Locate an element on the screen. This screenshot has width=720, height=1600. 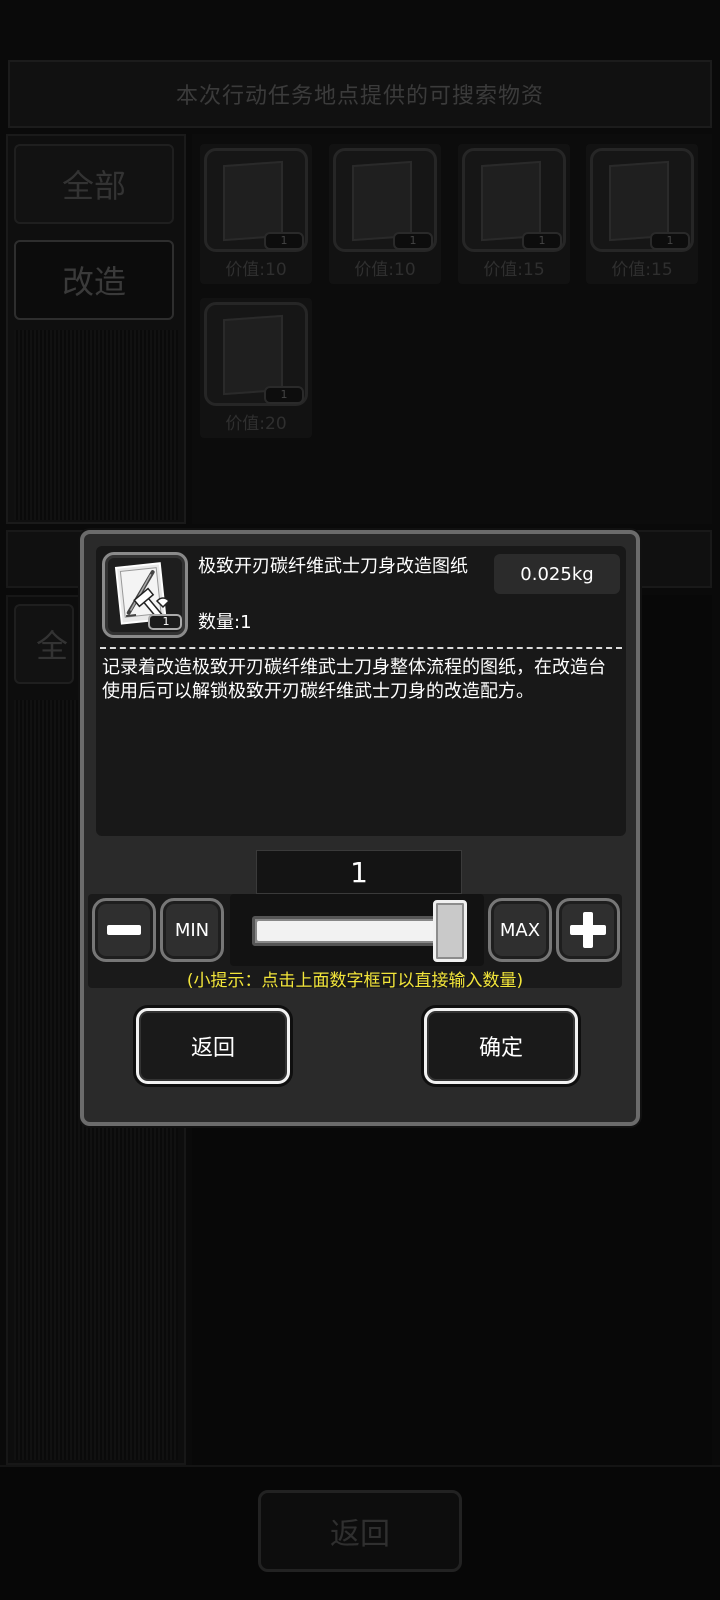
quantity-slider is located at coordinates (357, 930).